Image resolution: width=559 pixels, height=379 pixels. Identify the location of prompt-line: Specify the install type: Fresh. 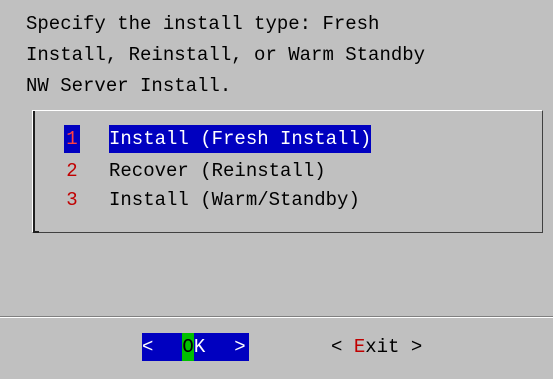
(203, 24).